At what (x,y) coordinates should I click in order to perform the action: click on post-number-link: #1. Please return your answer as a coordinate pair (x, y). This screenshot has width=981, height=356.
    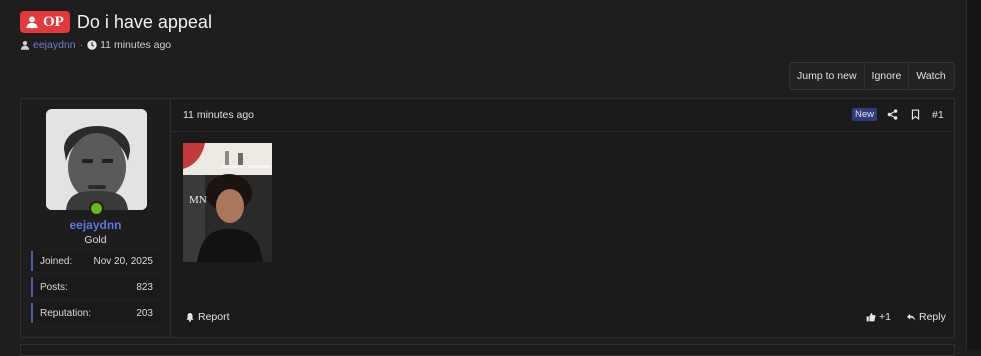
    Looking at the image, I should click on (938, 115).